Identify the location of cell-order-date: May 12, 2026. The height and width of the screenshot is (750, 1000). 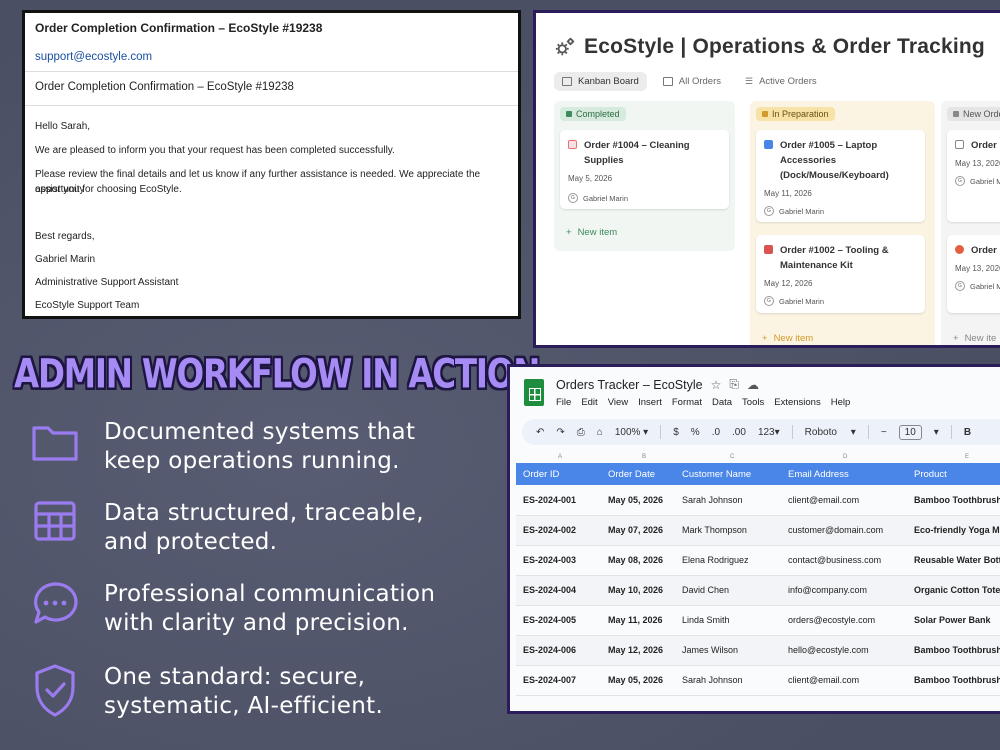
(638, 650).